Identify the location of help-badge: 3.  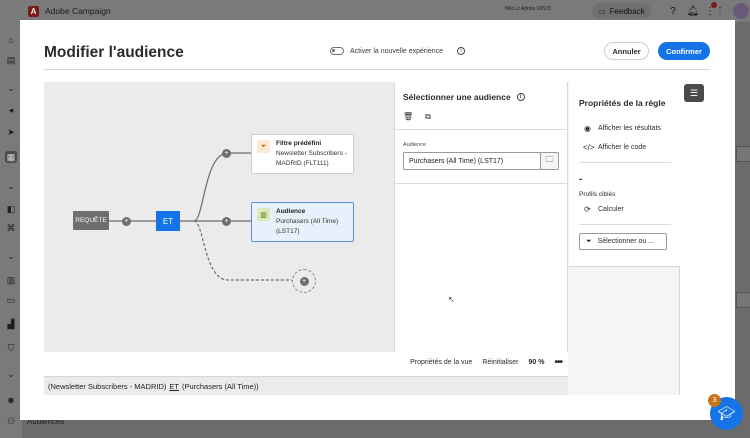
(714, 400).